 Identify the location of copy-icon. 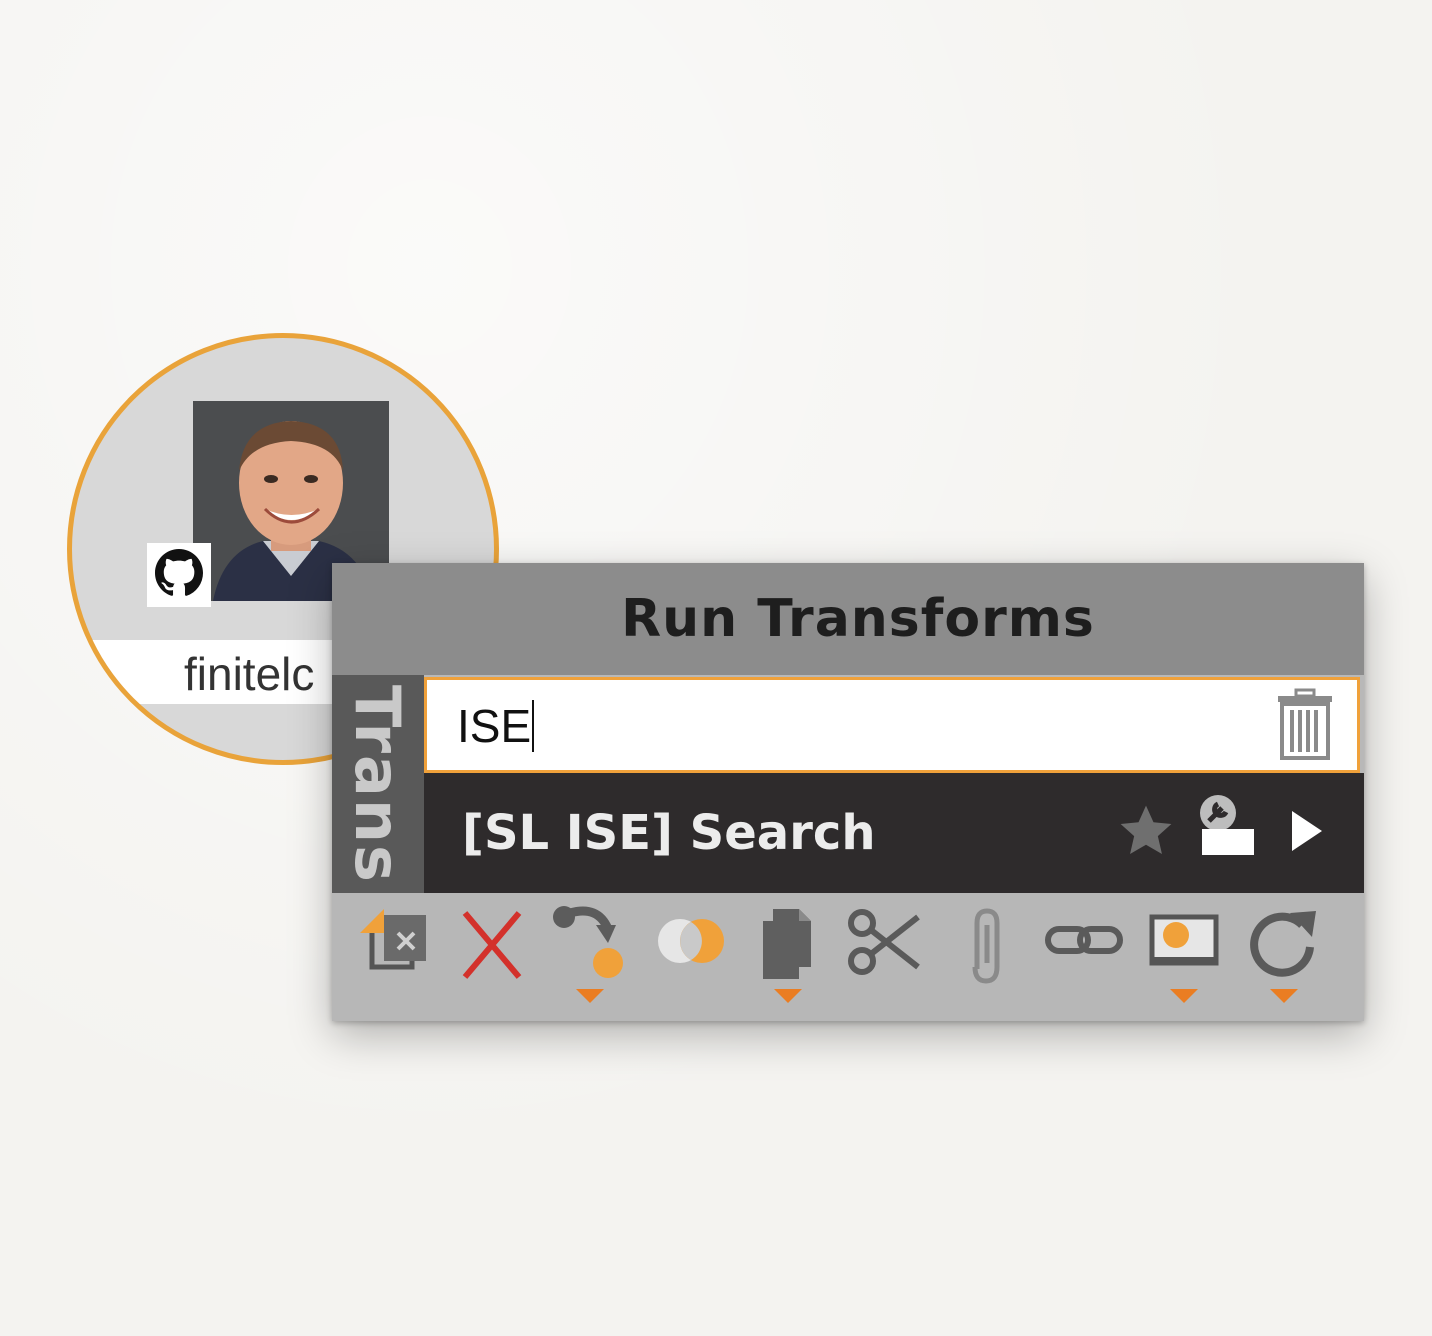
(788, 947).